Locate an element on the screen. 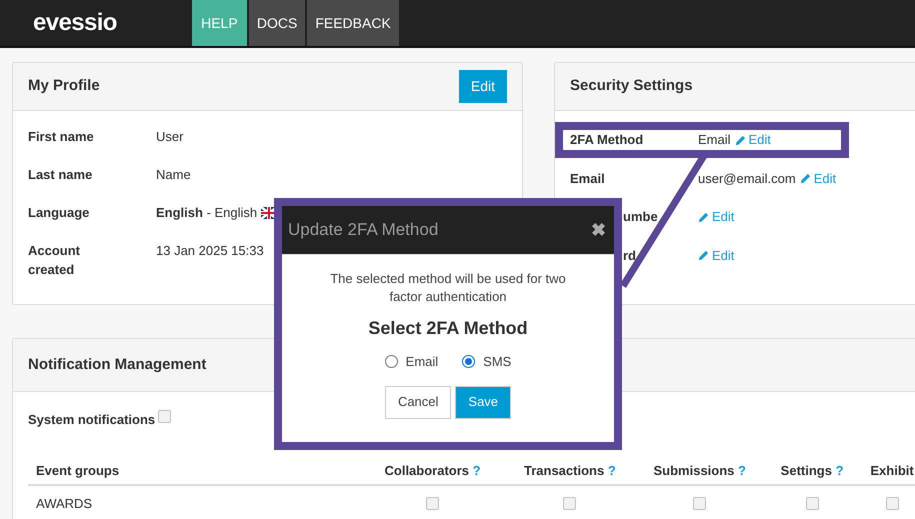  modal-message: The selected method will be used for two factor authentication is located at coordinates (448, 288).